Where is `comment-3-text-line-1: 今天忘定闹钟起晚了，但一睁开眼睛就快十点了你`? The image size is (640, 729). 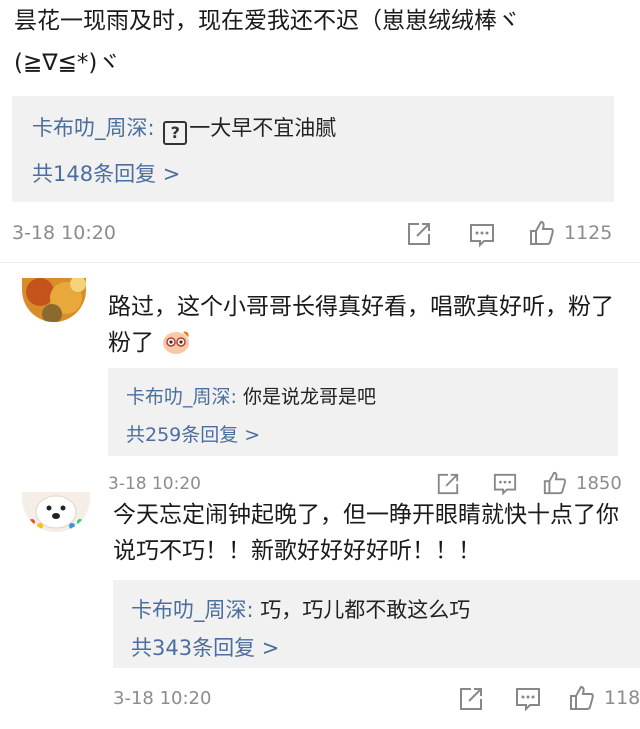
comment-3-text-line-1: 今天忘定闹钟起晚了，但一睁开眼睛就快十点了你 is located at coordinates (366, 515).